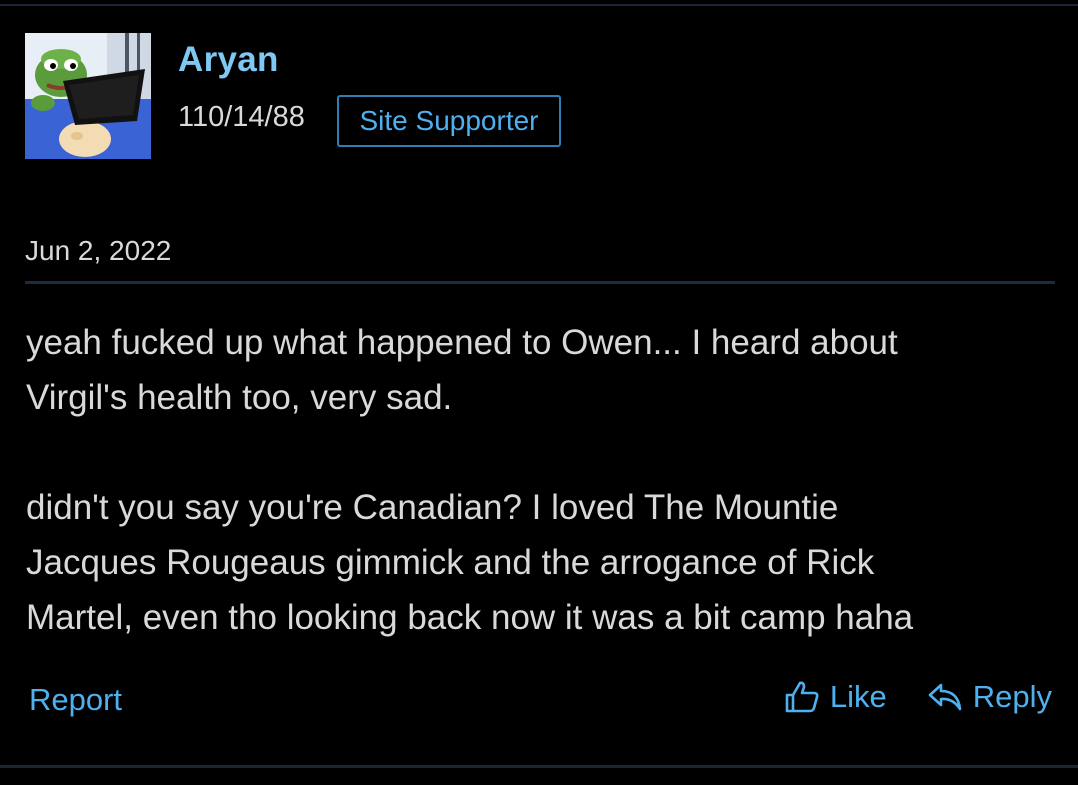 The image size is (1078, 785). What do you see at coordinates (75, 700) in the screenshot?
I see `report-link: Report` at bounding box center [75, 700].